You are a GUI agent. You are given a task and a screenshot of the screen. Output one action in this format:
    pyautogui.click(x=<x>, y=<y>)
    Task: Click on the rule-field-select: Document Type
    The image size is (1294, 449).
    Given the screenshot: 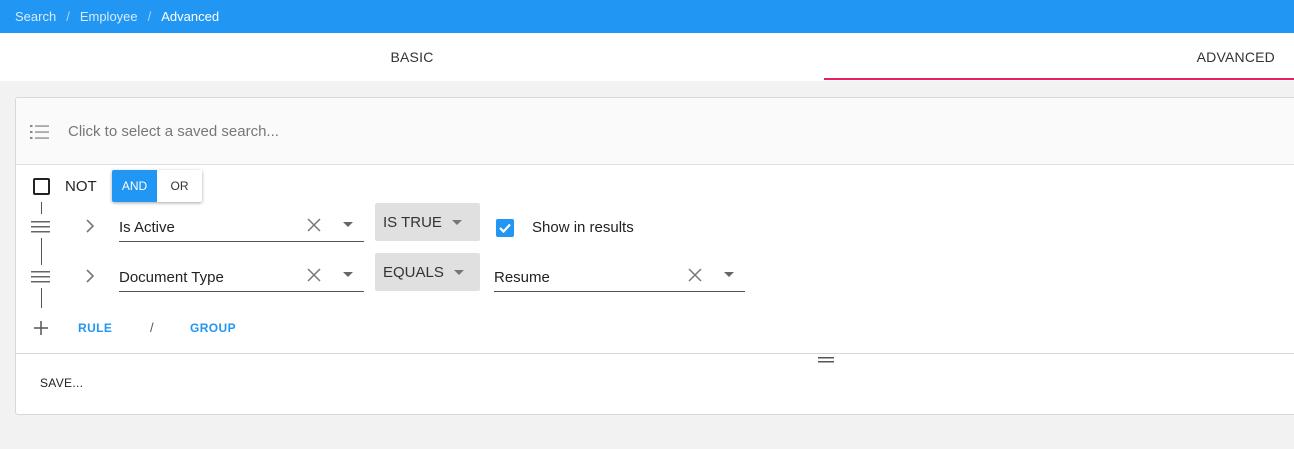 What is the action you would take?
    pyautogui.click(x=241, y=274)
    